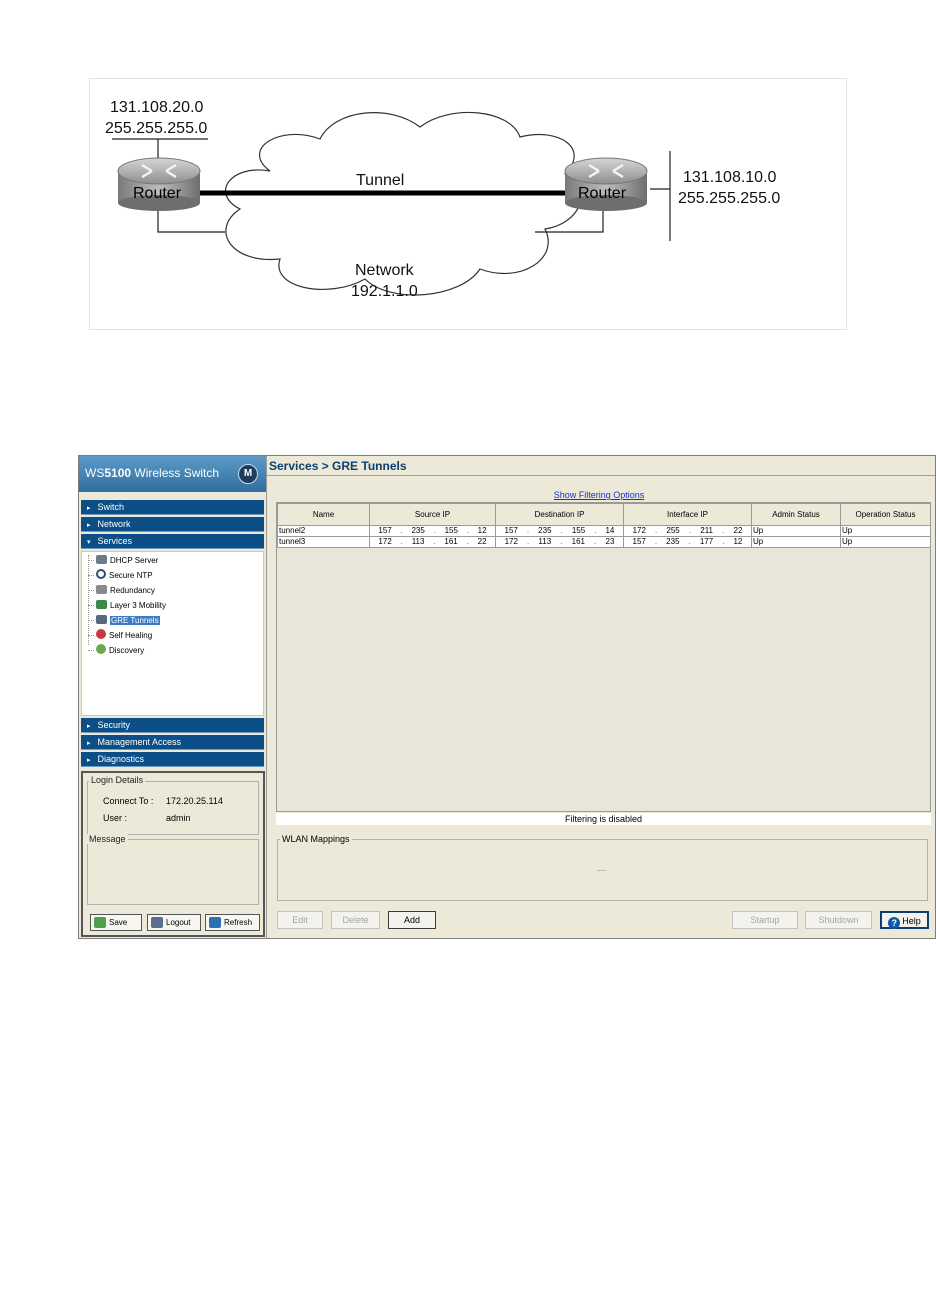 Image resolution: width=936 pixels, height=1296 pixels. Describe the element at coordinates (894, 923) in the screenshot. I see `help-icon: ?` at that location.